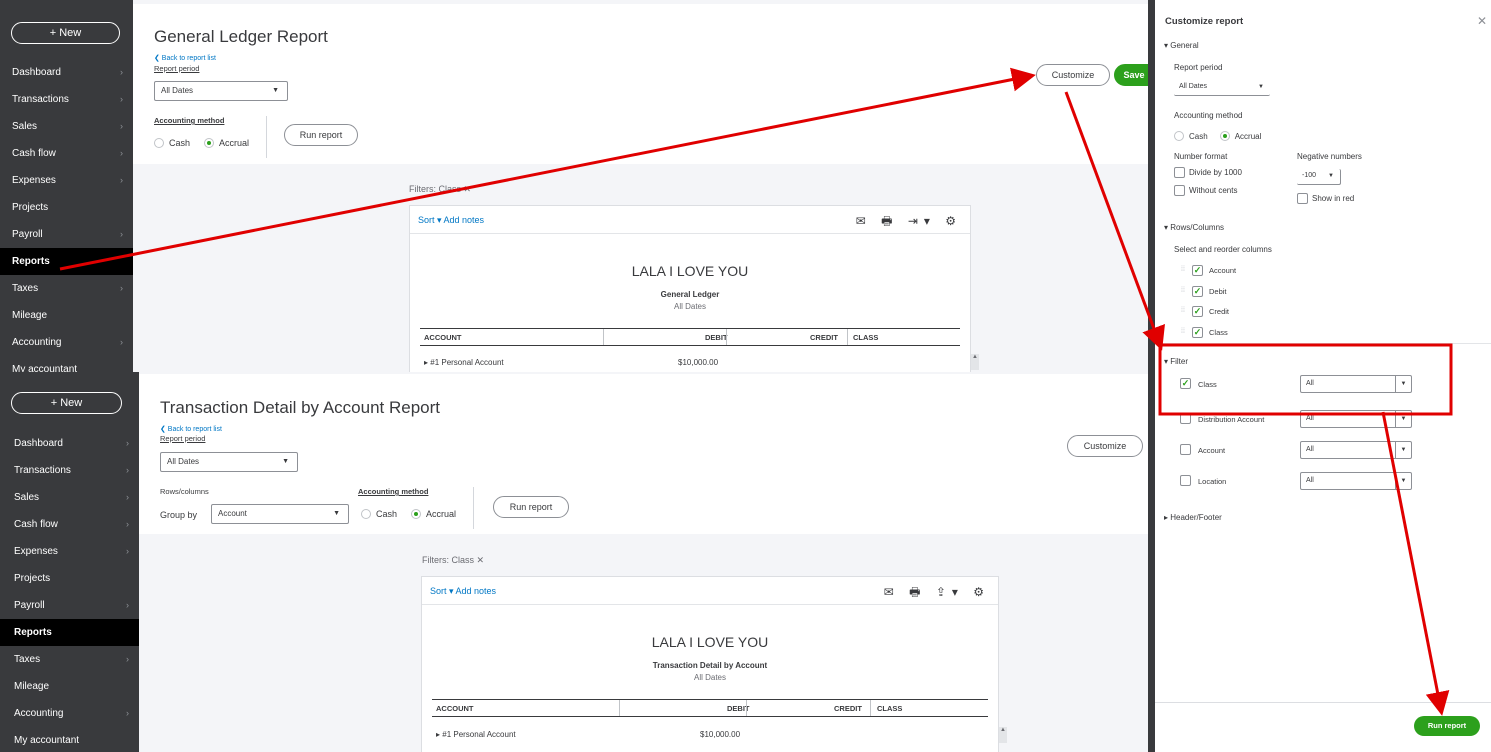  Describe the element at coordinates (710, 642) in the screenshot. I see `company-name: LALA I LOVE YOU` at that location.